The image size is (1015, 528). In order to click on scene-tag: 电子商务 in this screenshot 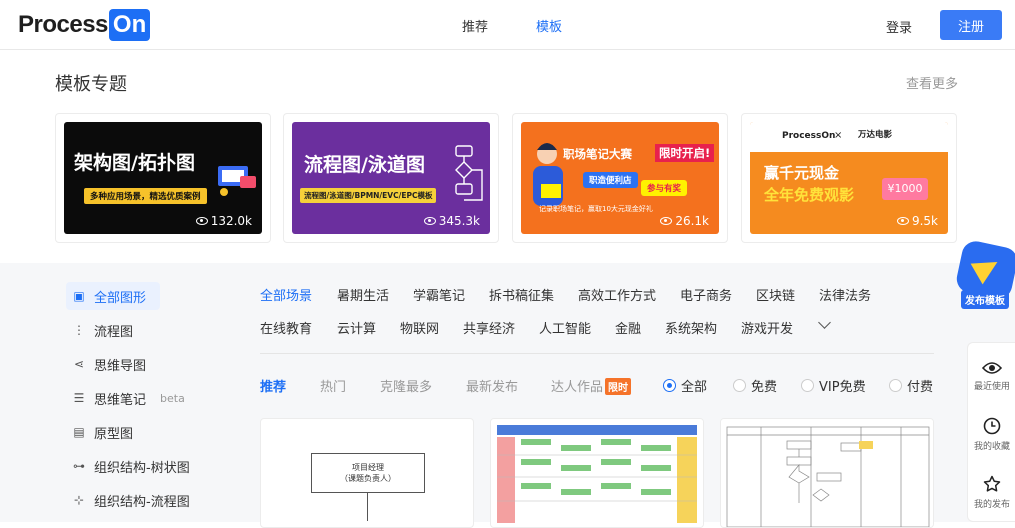, I will do `click(706, 294)`.